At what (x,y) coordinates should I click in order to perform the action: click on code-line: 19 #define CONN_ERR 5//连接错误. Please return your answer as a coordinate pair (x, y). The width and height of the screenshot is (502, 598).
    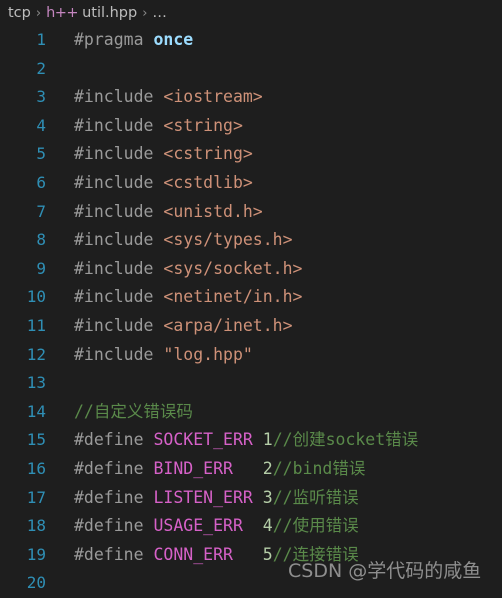
    Looking at the image, I should click on (251, 555).